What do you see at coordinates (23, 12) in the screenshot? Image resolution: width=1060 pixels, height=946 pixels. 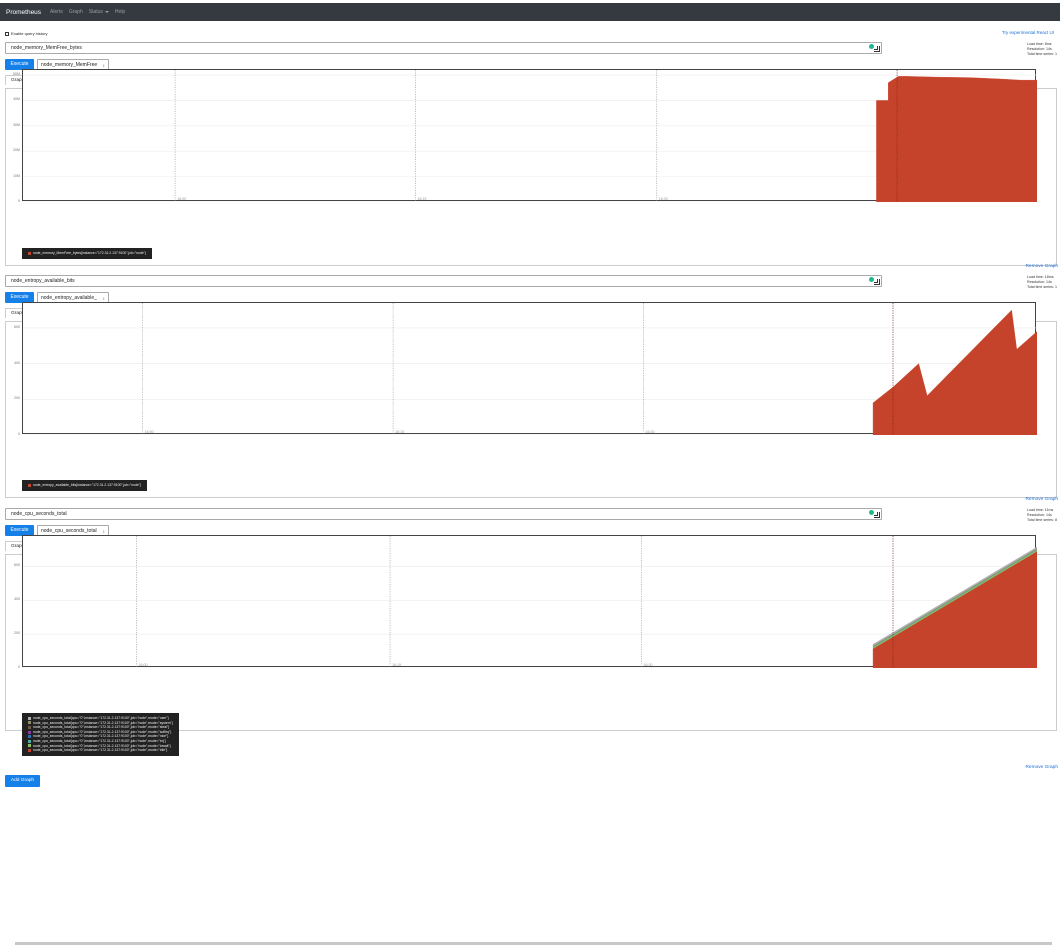 I see `brand-logo: Prometheus` at bounding box center [23, 12].